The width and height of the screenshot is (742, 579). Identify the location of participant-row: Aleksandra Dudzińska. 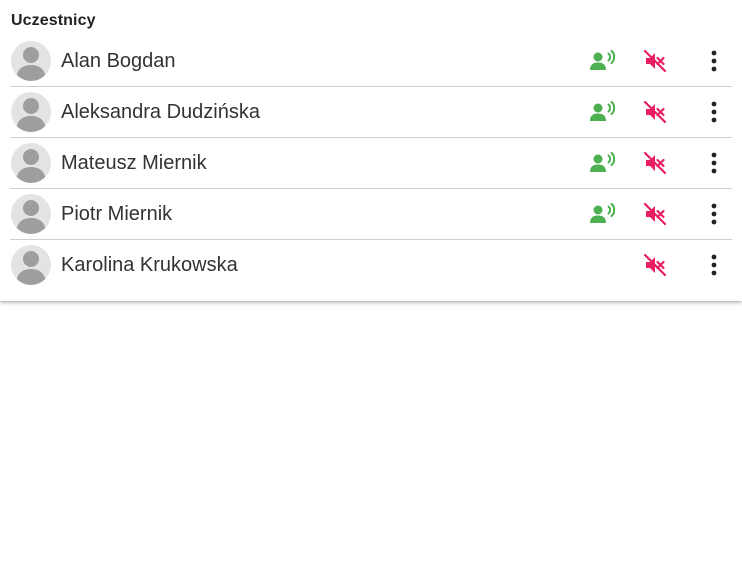
(371, 112).